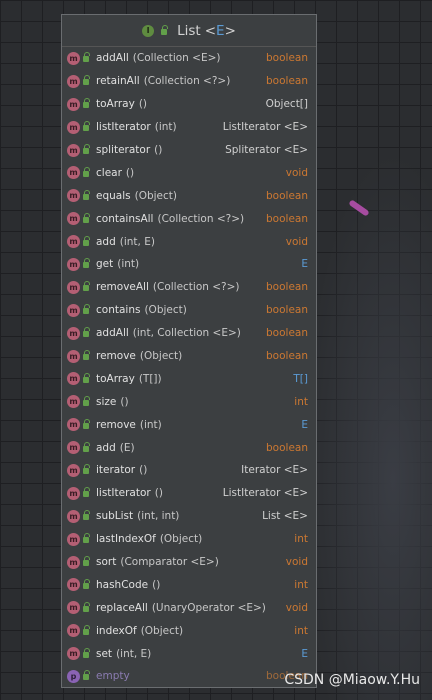 This screenshot has height=700, width=432. I want to click on method-name: set, so click(104, 653).